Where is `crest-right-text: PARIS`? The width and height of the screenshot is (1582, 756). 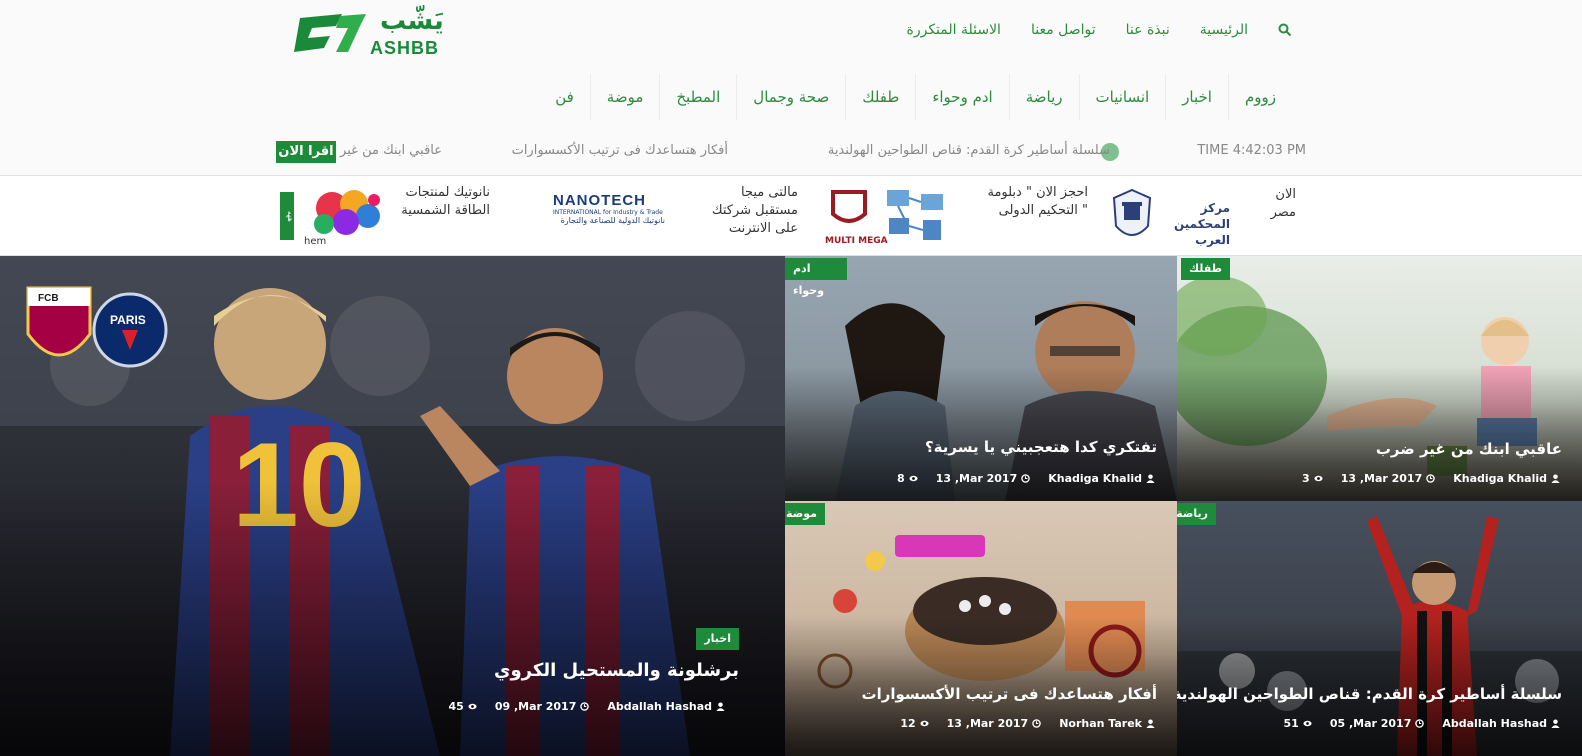 crest-right-text: PARIS is located at coordinates (128, 320).